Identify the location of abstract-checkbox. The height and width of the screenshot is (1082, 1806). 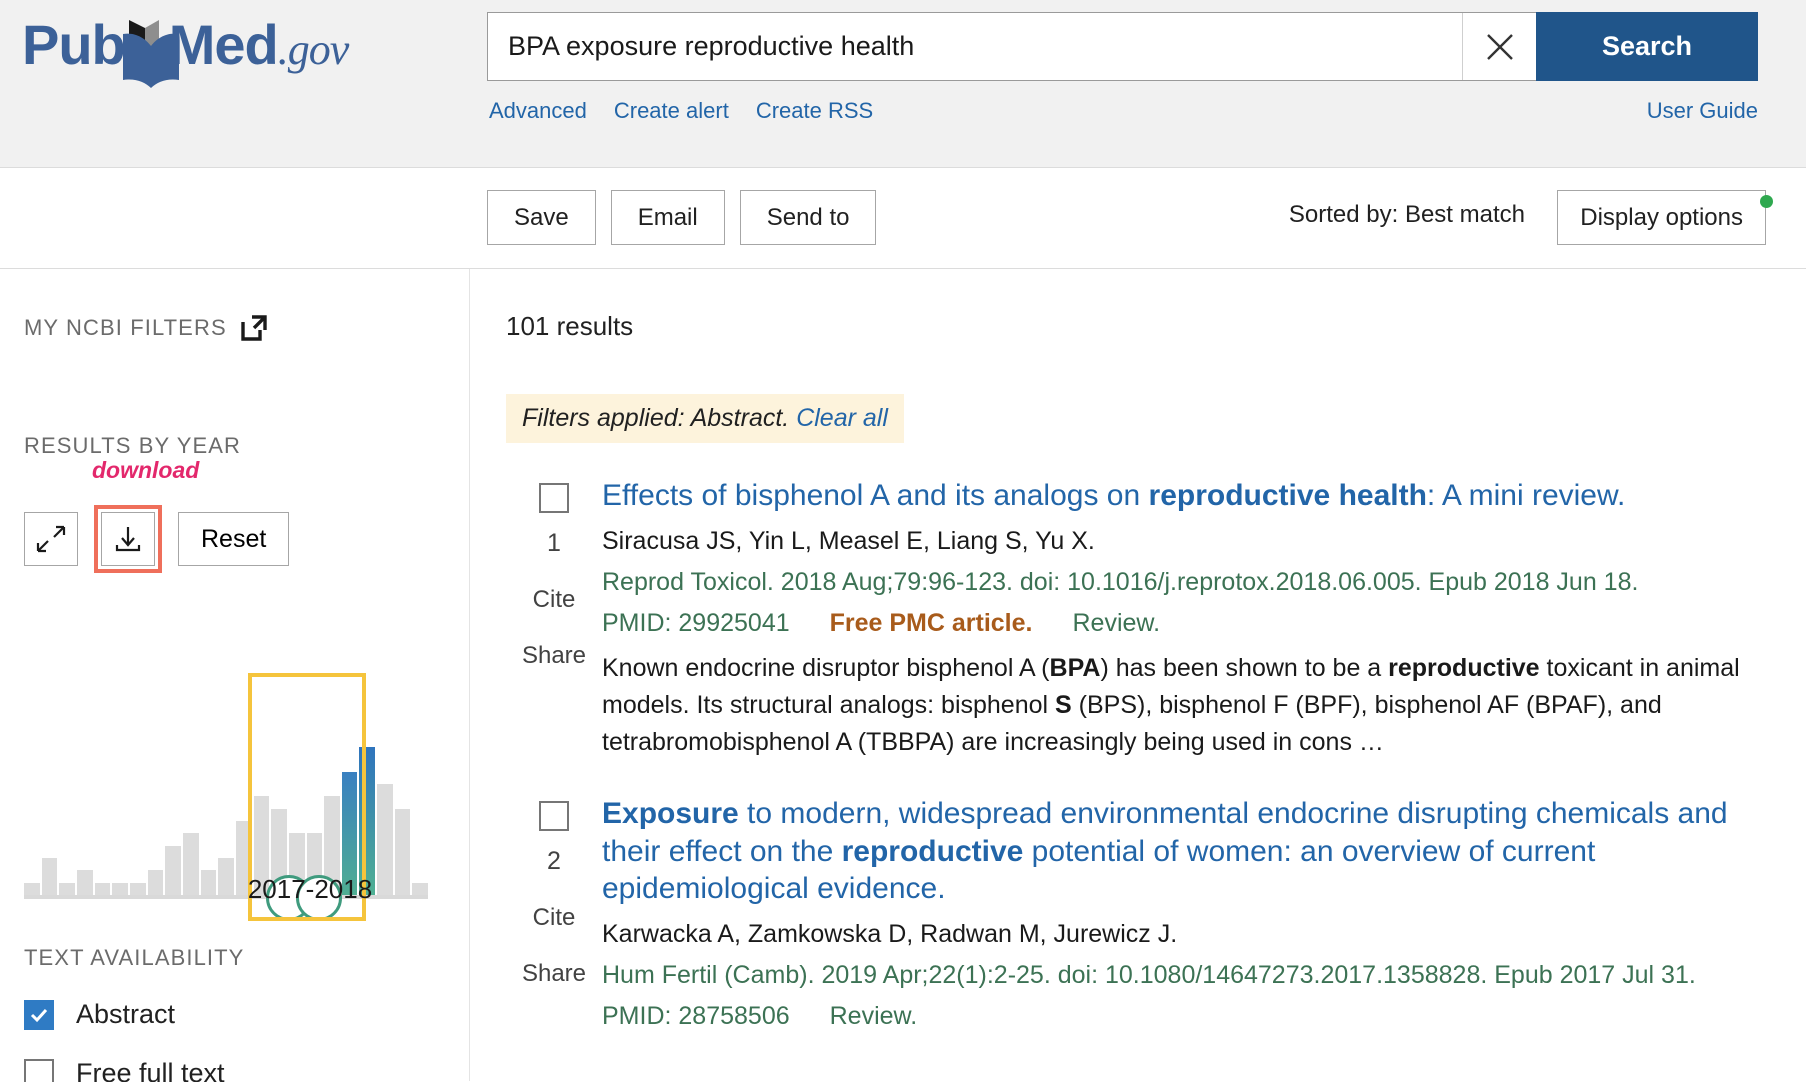
(39, 1014).